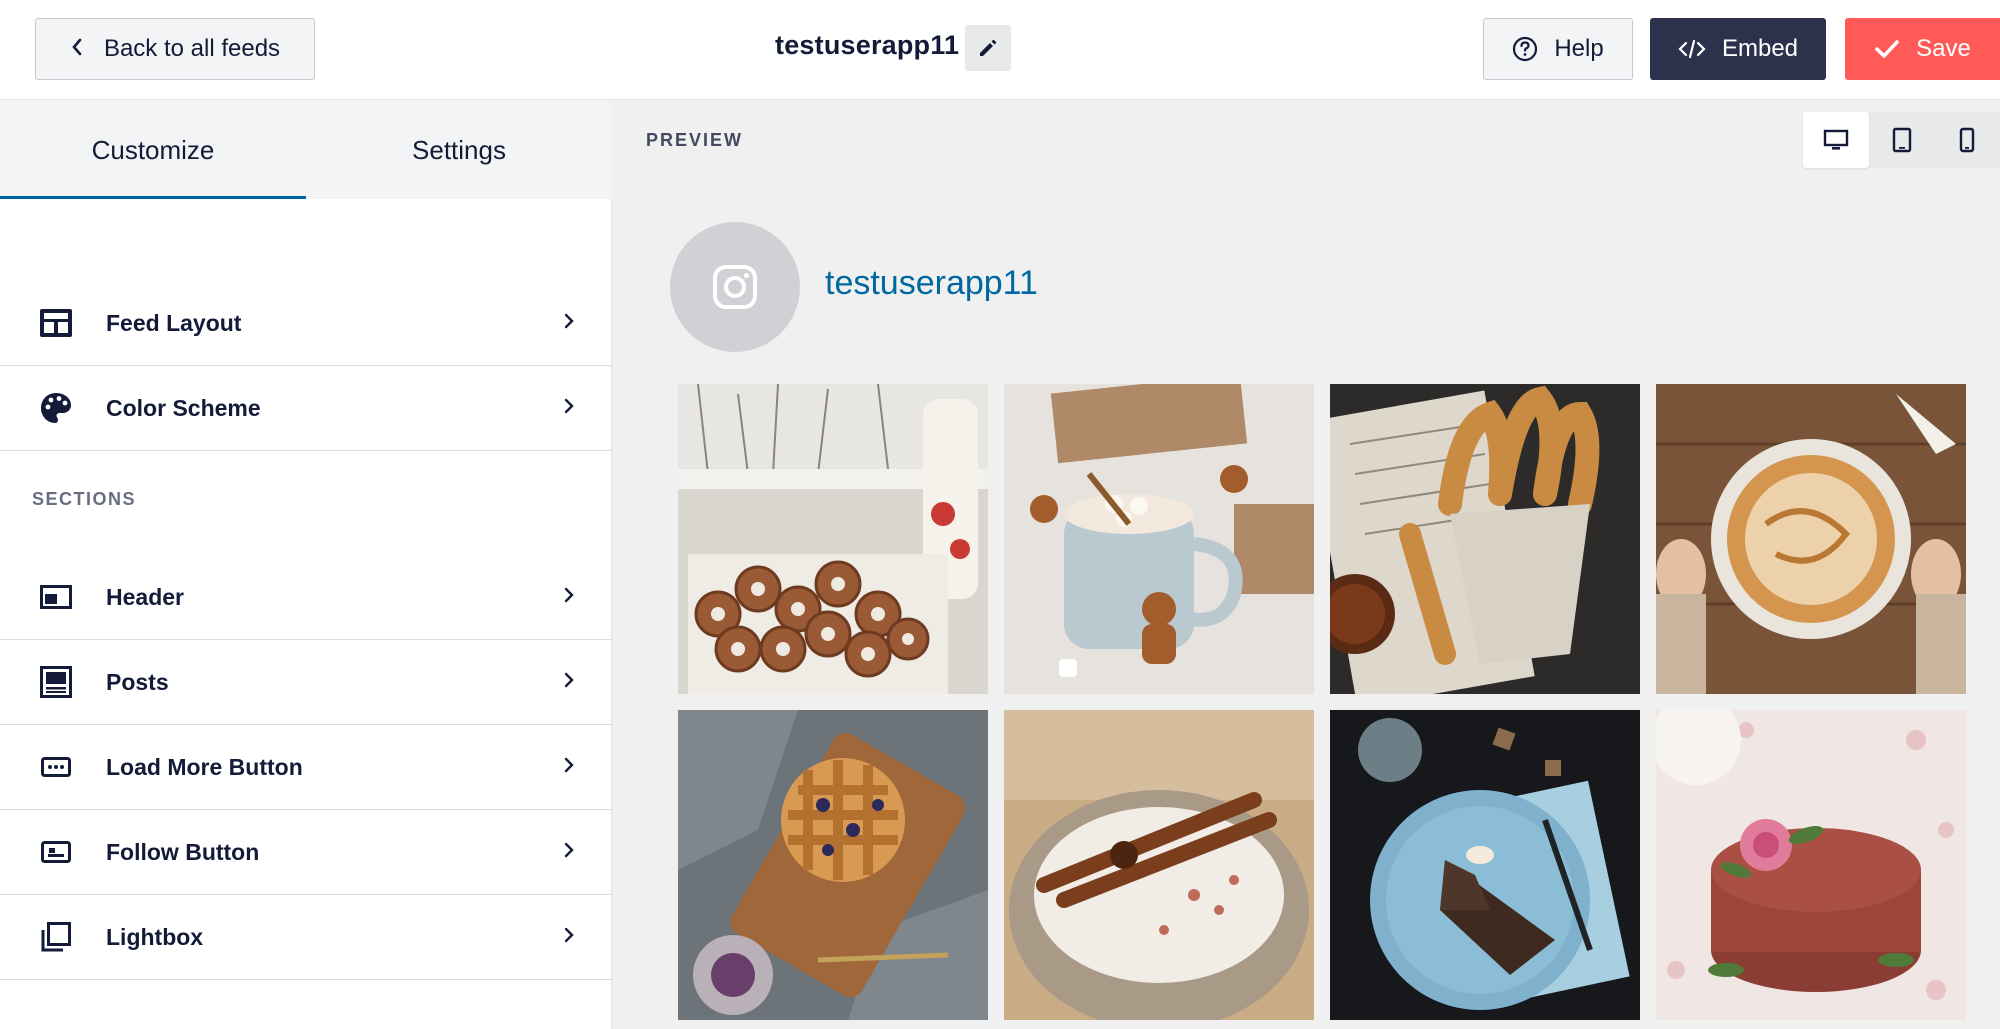  Describe the element at coordinates (137, 681) in the screenshot. I see `sidebar-item-label: Posts` at that location.